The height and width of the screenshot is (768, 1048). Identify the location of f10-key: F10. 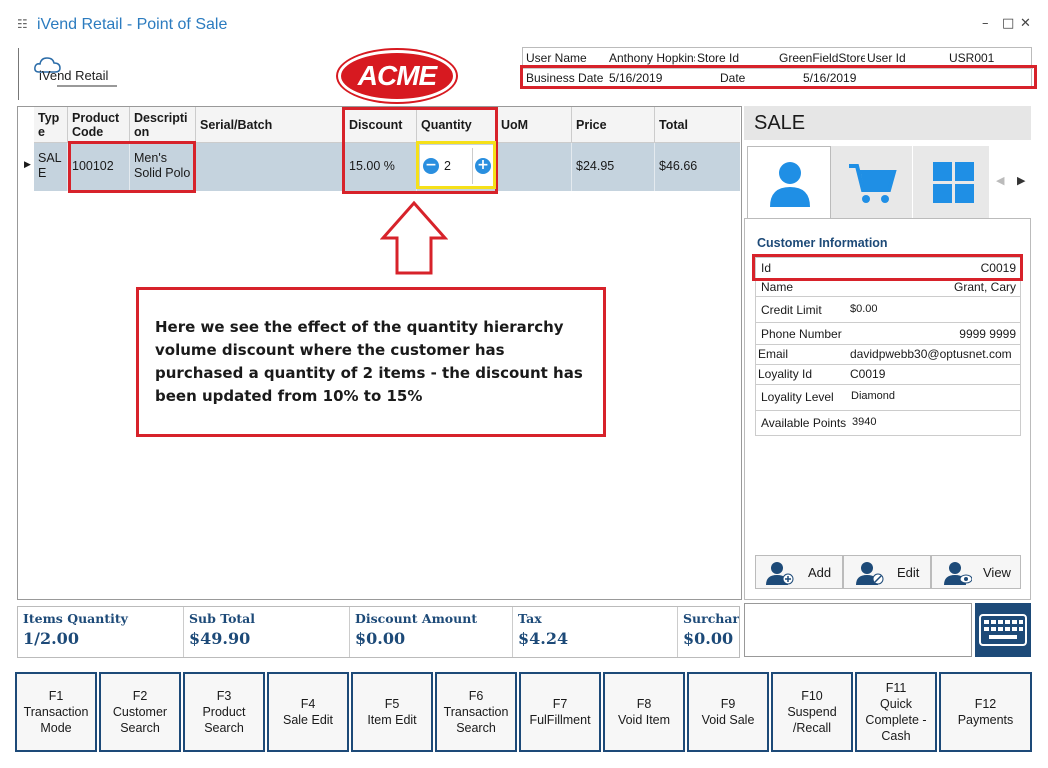
(812, 696).